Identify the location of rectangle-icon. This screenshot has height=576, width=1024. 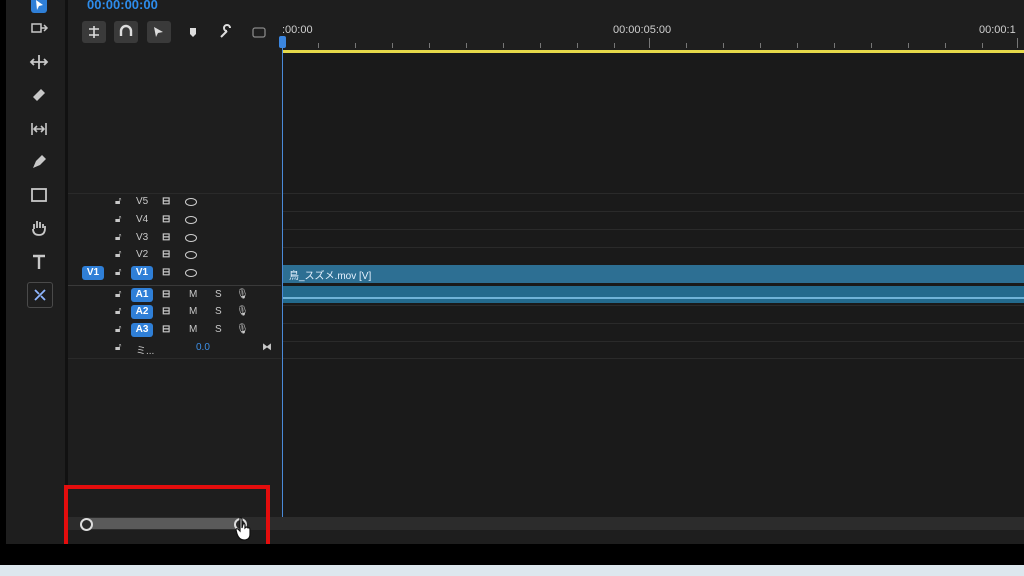
(39, 195).